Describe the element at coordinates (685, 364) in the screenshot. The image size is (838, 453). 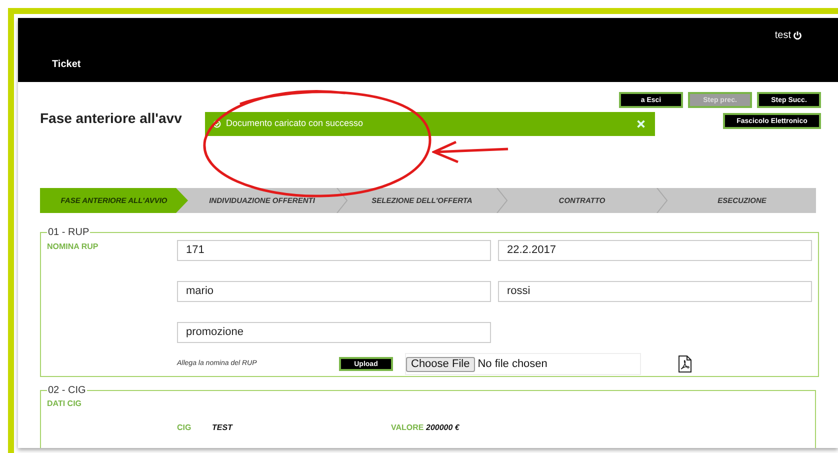
I see `pdf-file-icon` at that location.